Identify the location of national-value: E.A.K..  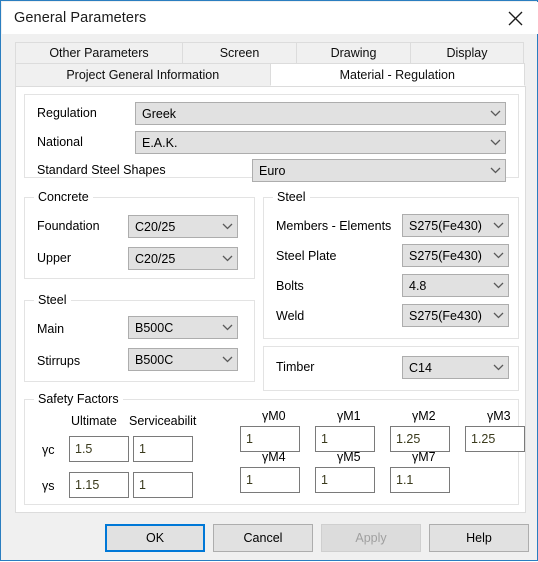
(160, 142).